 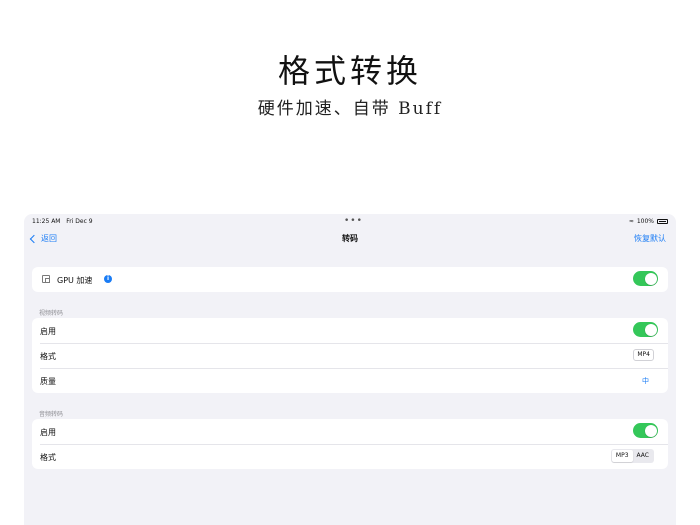 I want to click on page-title: 转码, so click(x=350, y=238).